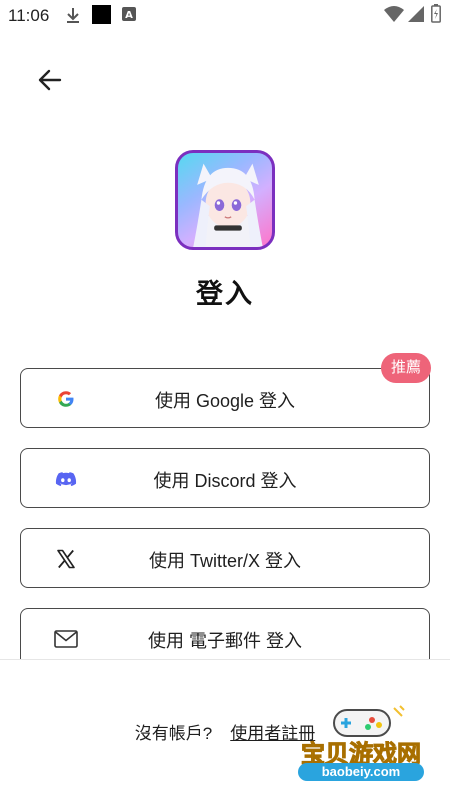 The image size is (450, 800). I want to click on watermark: 宝贝游戏网 baobeiy.com, so click(361, 746).